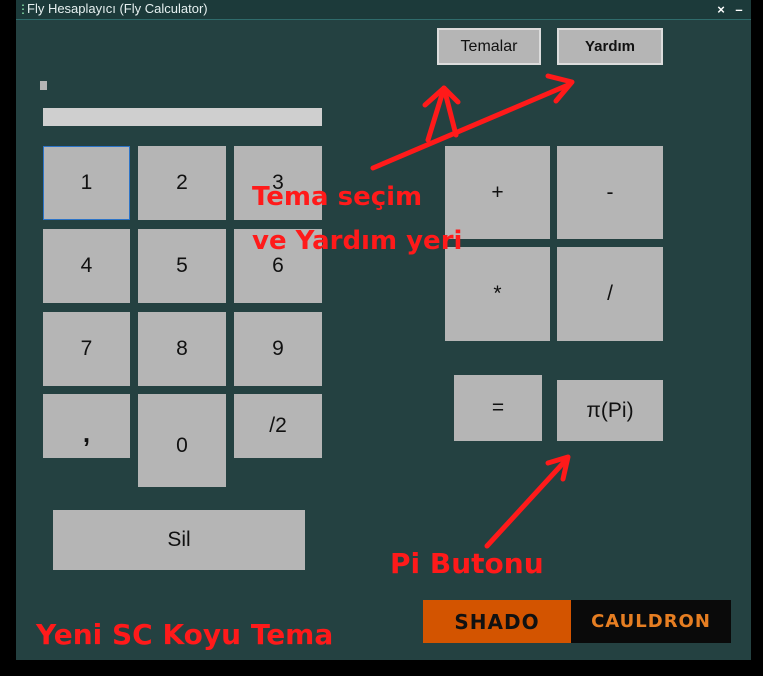 The width and height of the screenshot is (763, 676). Describe the element at coordinates (182, 117) in the screenshot. I see `display-input` at that location.